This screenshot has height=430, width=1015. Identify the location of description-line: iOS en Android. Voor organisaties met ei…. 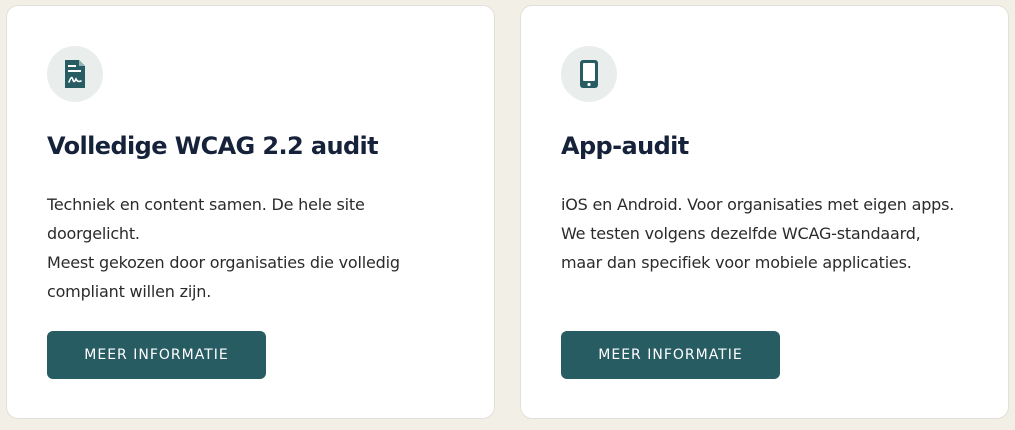
(758, 233).